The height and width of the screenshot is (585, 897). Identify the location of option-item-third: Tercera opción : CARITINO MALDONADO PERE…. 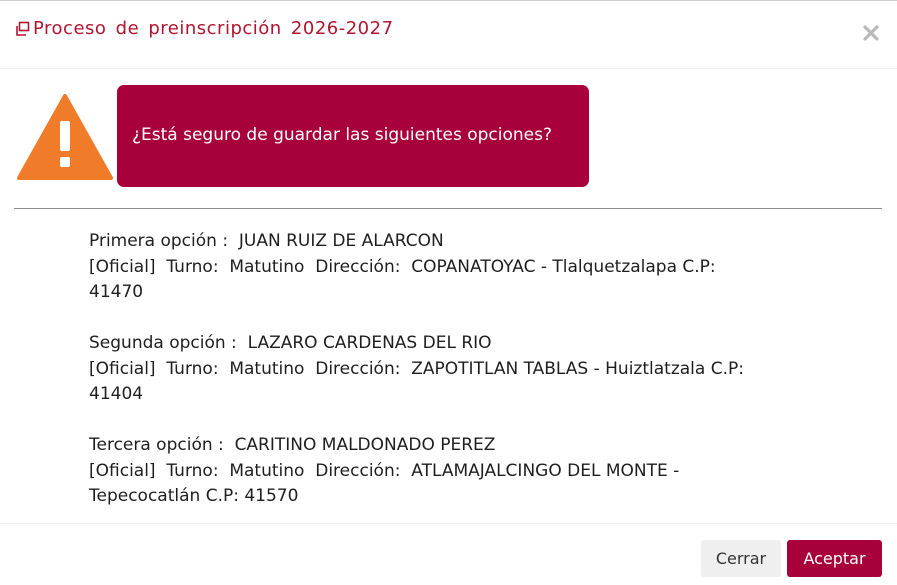
(449, 471).